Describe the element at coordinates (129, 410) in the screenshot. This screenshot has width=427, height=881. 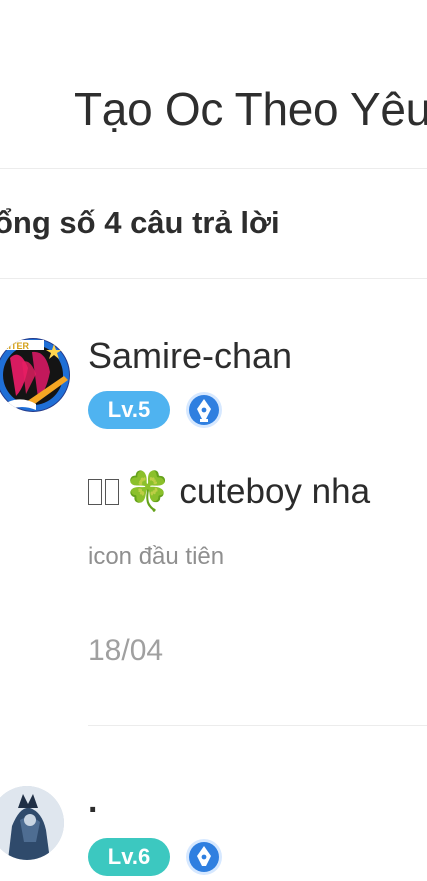
I see `level-badge: Lv.5` at that location.